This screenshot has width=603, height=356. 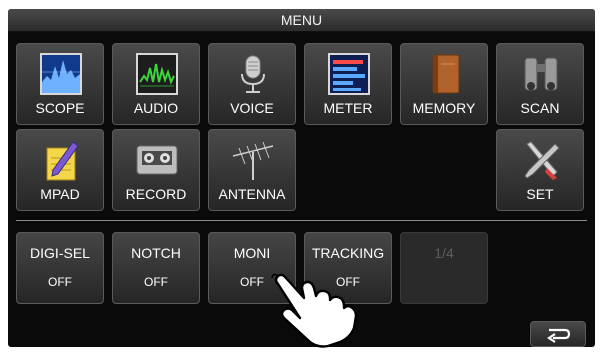 What do you see at coordinates (540, 108) in the screenshot?
I see `tile-label: SCAN` at bounding box center [540, 108].